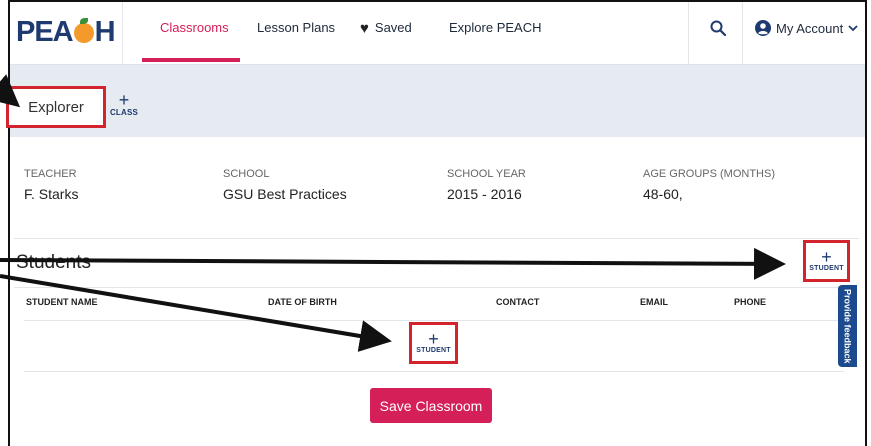 The image size is (871, 446). I want to click on user-circle-icon, so click(763, 28).